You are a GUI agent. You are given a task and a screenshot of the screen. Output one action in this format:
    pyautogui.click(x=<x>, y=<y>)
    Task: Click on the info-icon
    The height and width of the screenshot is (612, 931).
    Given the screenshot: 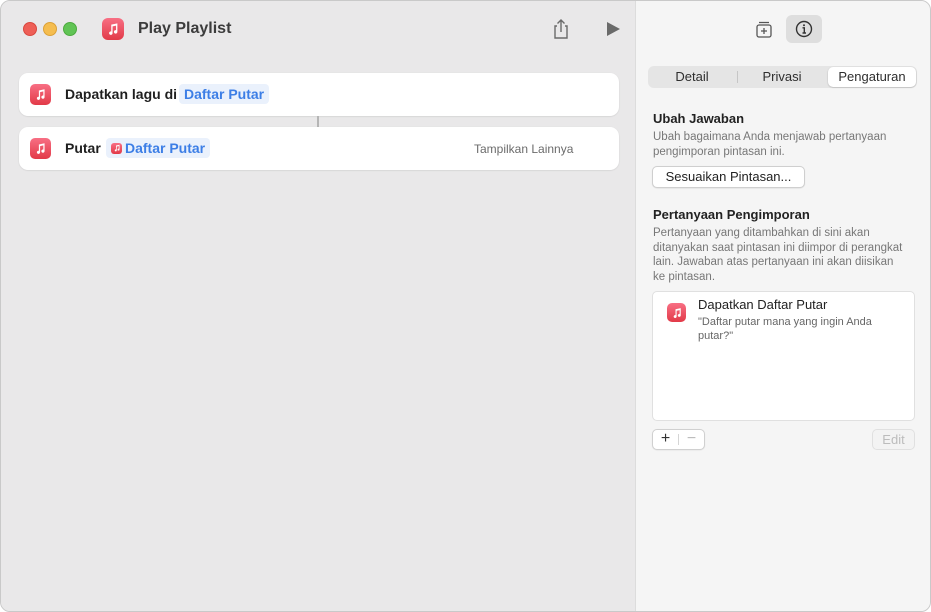 What is the action you would take?
    pyautogui.click(x=804, y=29)
    